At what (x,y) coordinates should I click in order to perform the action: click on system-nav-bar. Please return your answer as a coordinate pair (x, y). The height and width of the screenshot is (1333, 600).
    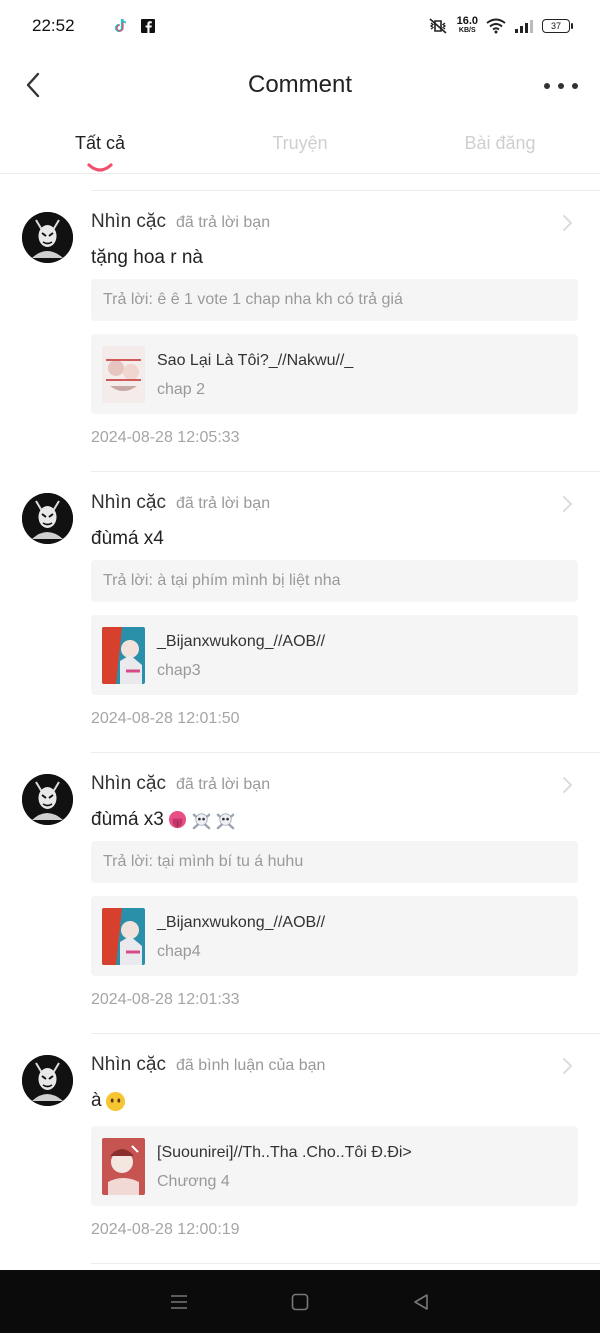
    Looking at the image, I should click on (300, 1301).